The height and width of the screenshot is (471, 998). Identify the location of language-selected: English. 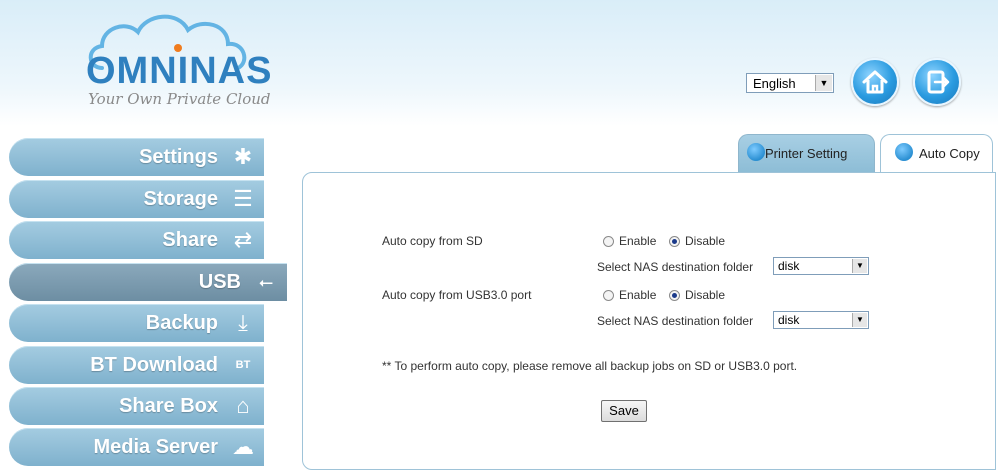
(774, 83).